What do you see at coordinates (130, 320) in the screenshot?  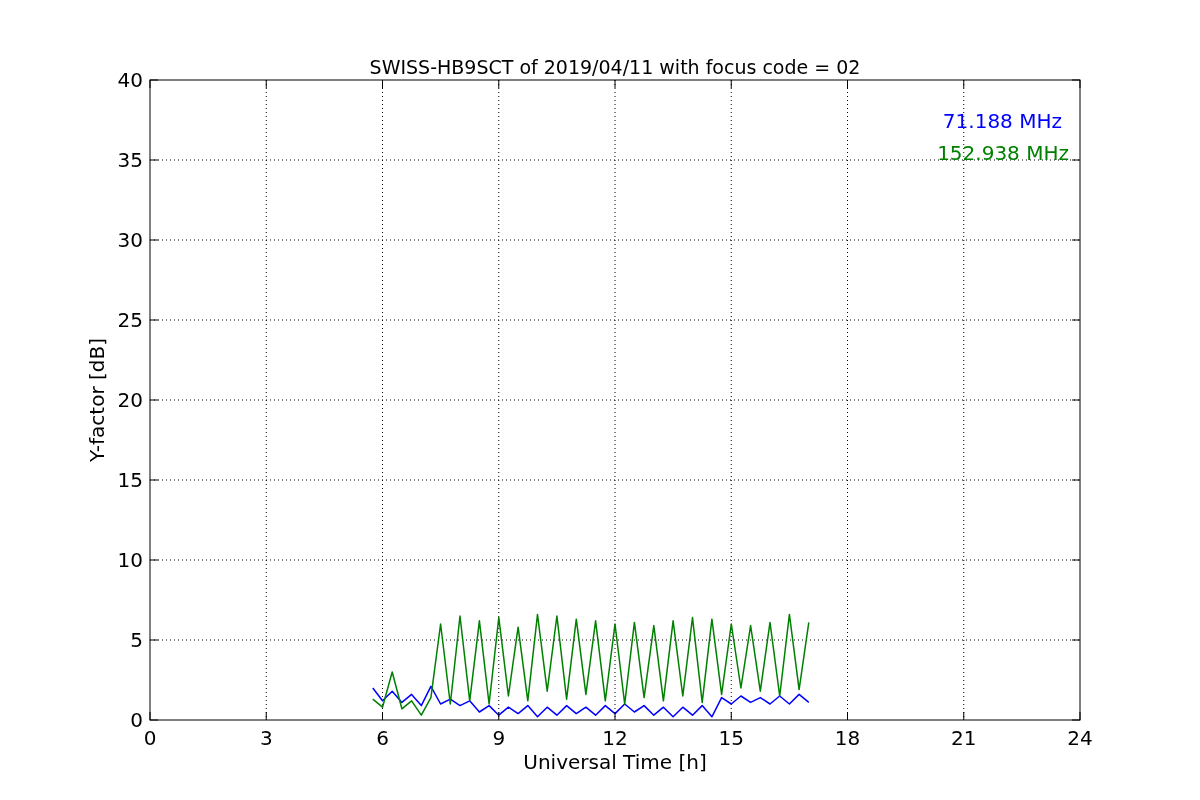 I see `y-tick-label: 25` at bounding box center [130, 320].